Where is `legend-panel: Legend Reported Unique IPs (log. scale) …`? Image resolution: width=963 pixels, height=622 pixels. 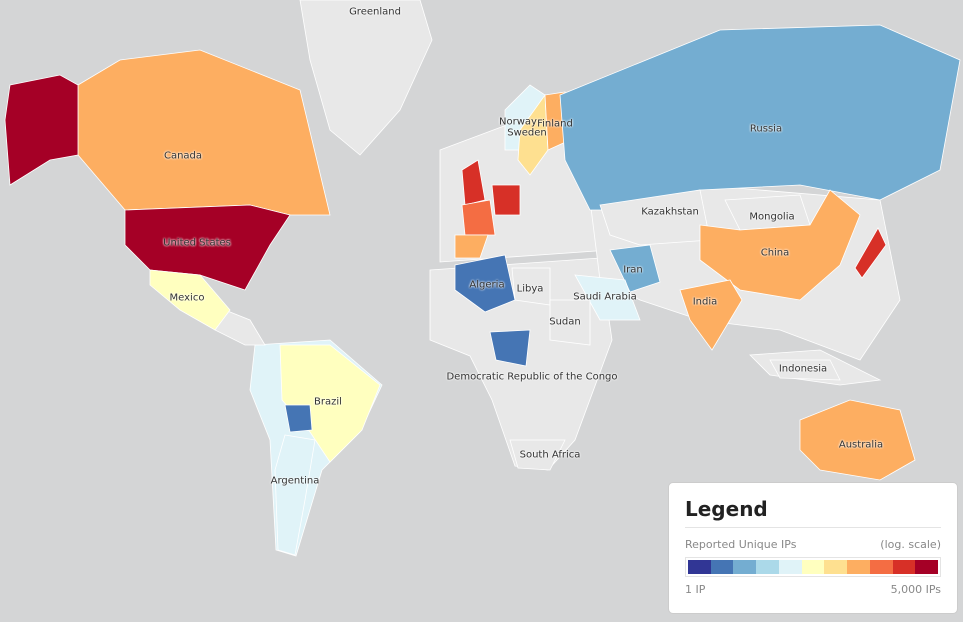 legend-panel: Legend Reported Unique IPs (log. scale) … is located at coordinates (813, 548).